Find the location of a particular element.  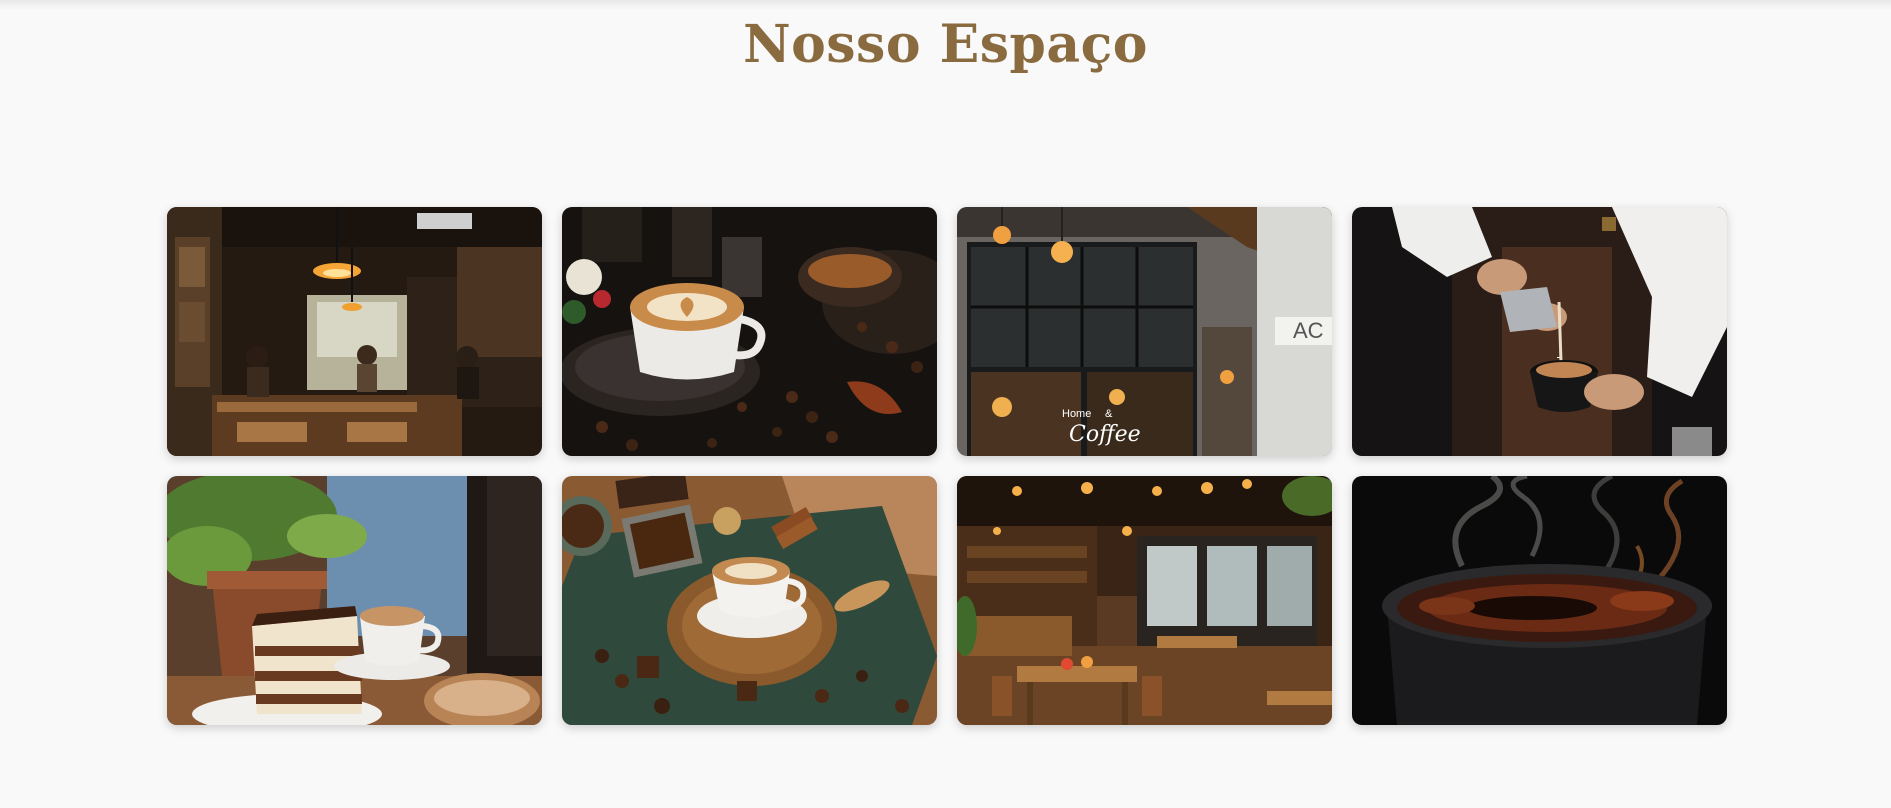

gallery-tile-latte-table is located at coordinates (749, 600).